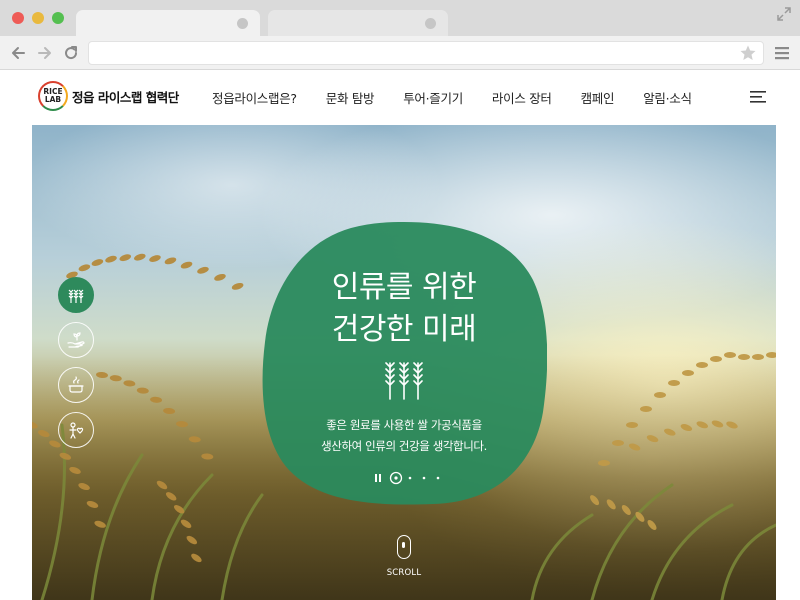  I want to click on cooking-pot-icon, so click(76, 384).